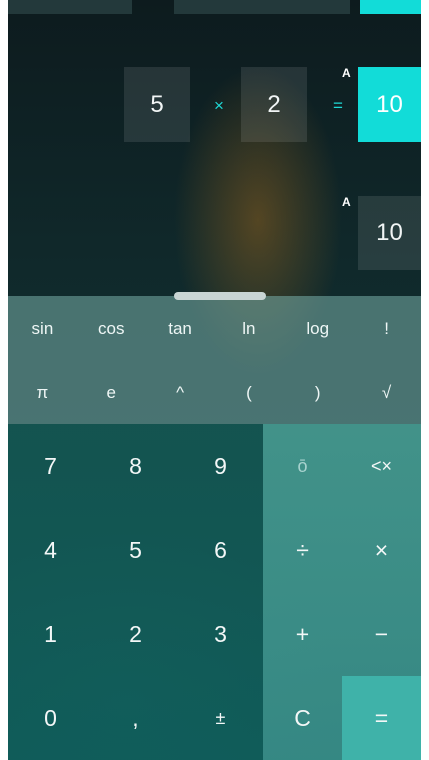  Describe the element at coordinates (274, 104) in the screenshot. I see `history-operand-2: 2` at that location.